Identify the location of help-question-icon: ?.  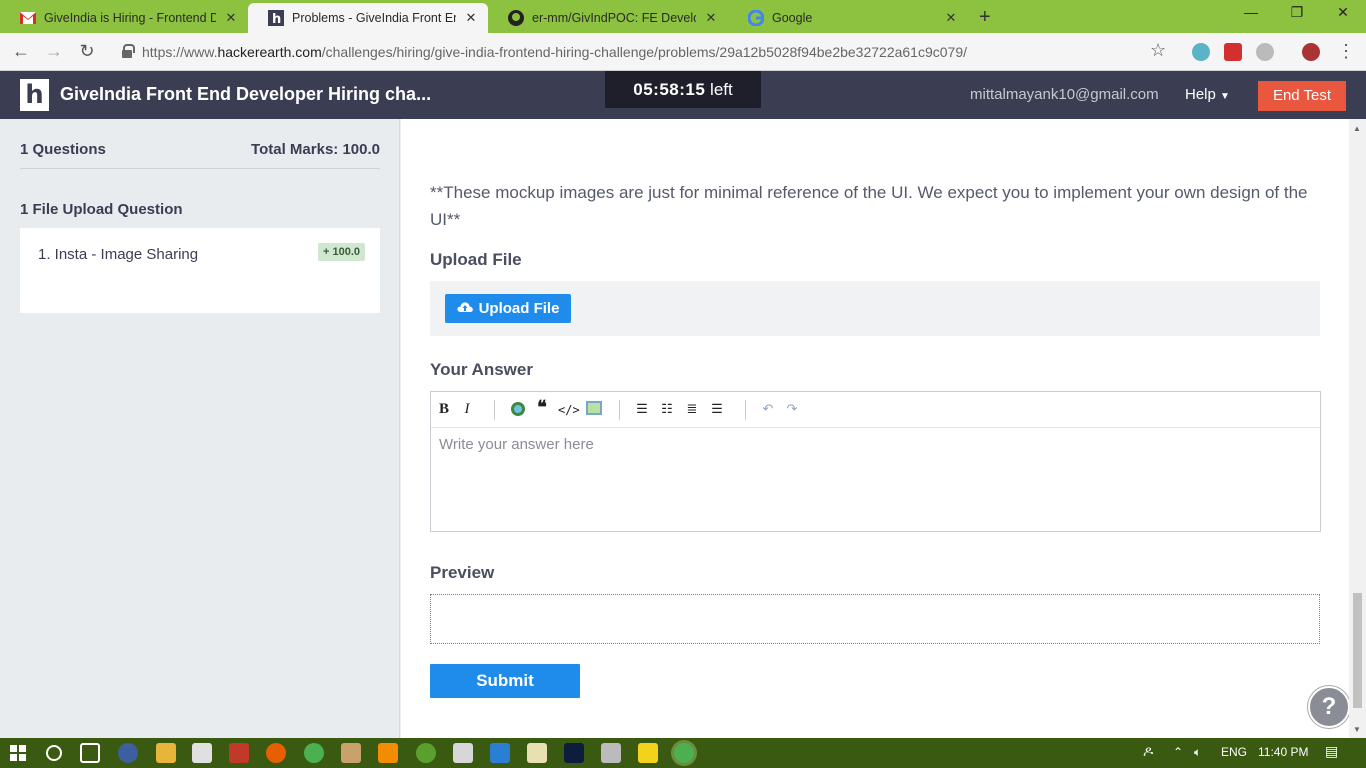
(1329, 707).